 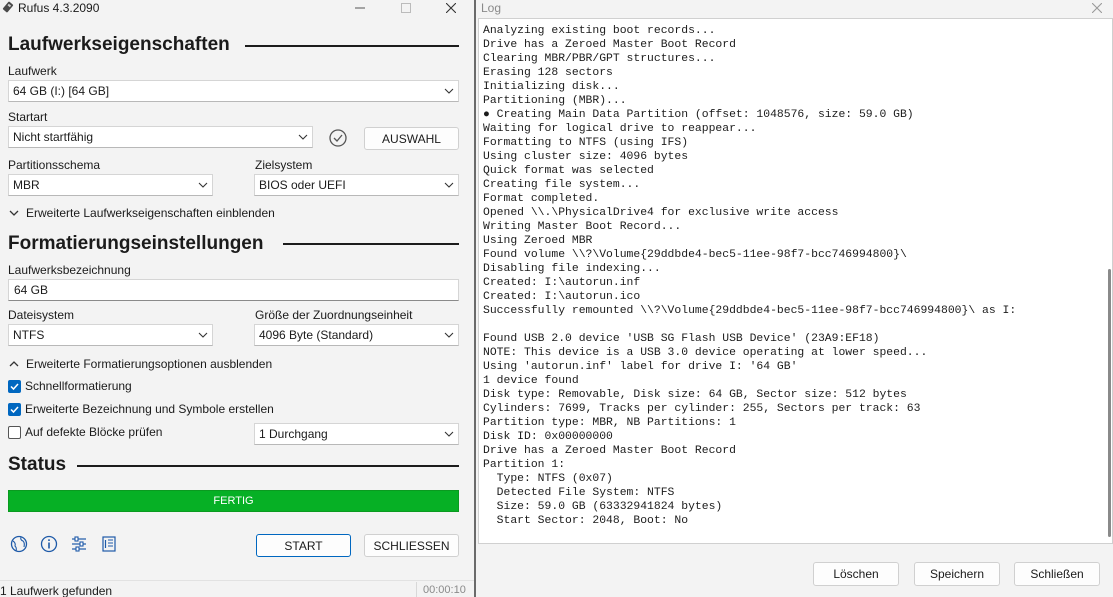 I want to click on start-button: START, so click(x=303, y=545).